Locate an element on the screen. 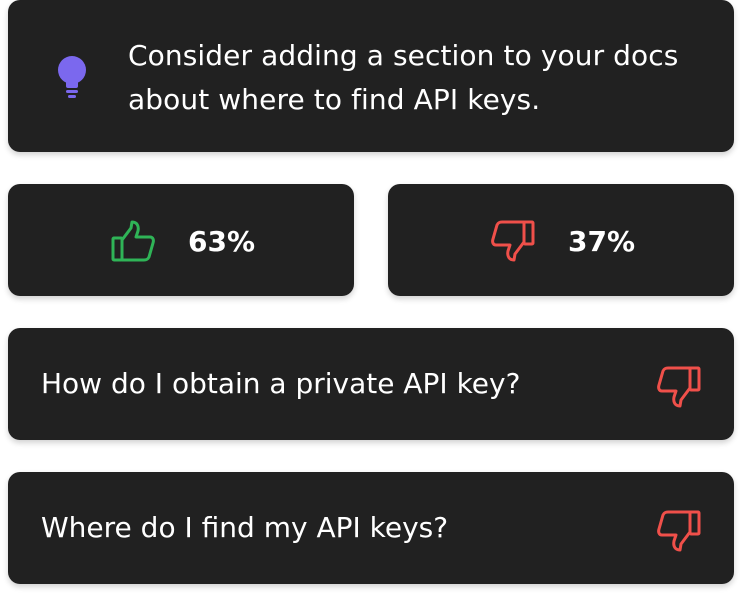 The width and height of the screenshot is (742, 600). thumbs-up-icon is located at coordinates (133, 241).